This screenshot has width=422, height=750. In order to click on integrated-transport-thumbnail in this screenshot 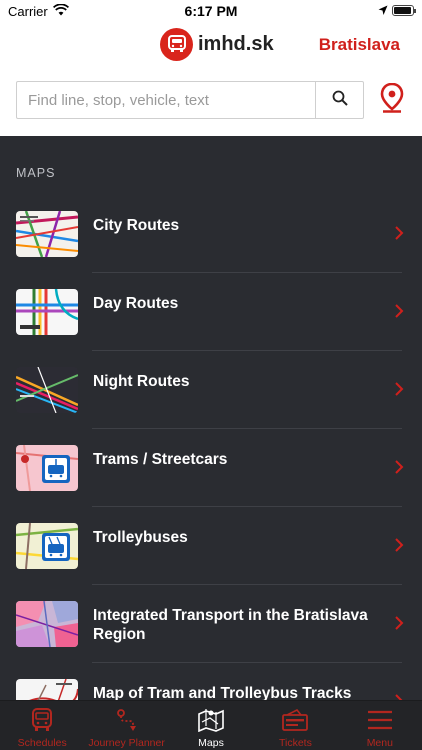, I will do `click(47, 624)`.